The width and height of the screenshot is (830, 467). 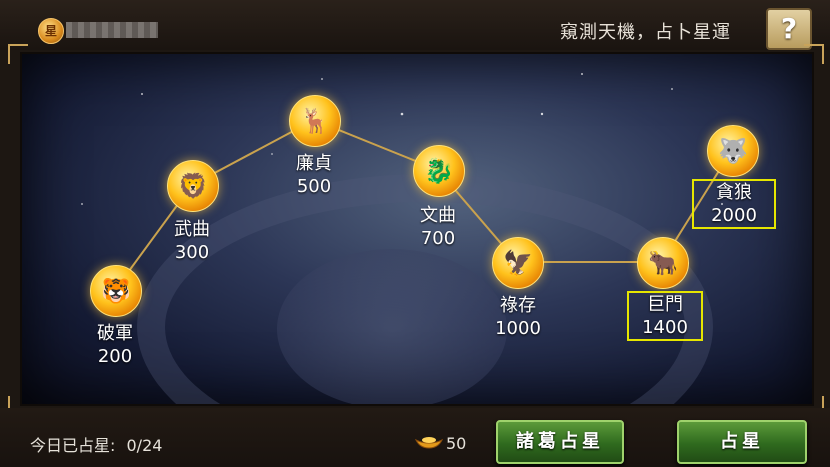 I want to click on star-cost: 2000, so click(x=734, y=215).